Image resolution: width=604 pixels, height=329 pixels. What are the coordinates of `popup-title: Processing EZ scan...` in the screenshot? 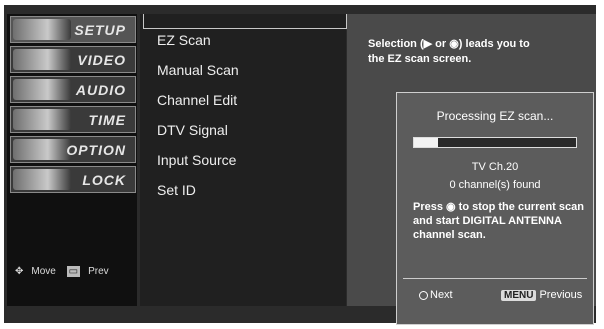 It's located at (495, 116).